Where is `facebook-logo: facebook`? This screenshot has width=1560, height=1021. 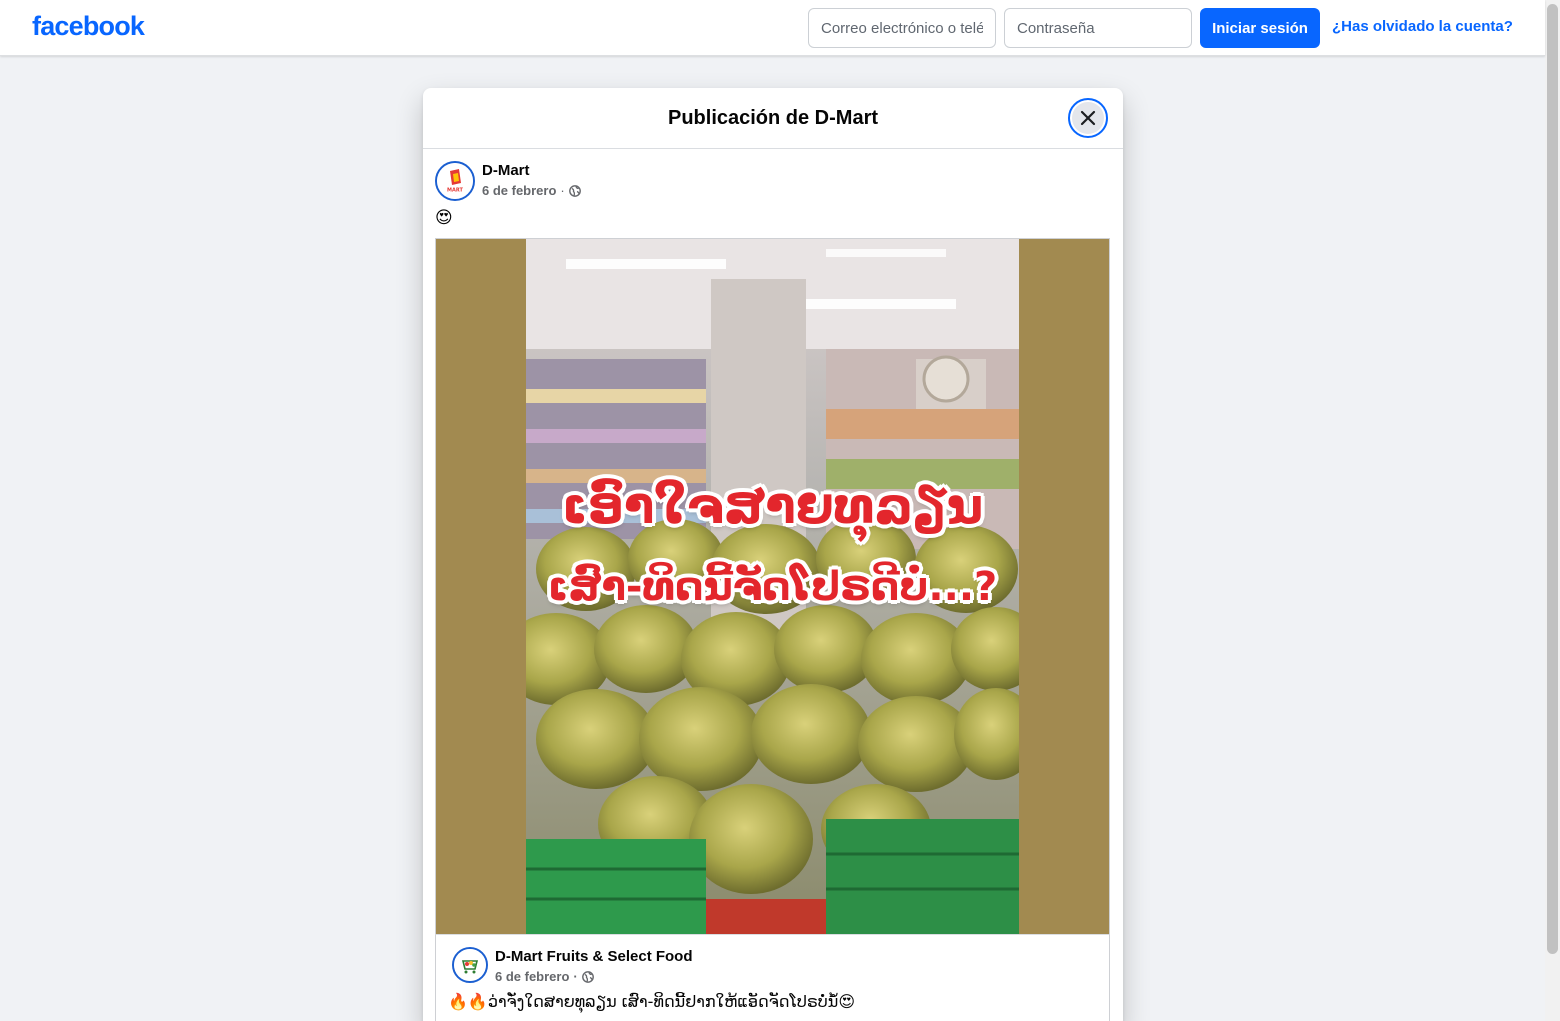 facebook-logo: facebook is located at coordinates (88, 26).